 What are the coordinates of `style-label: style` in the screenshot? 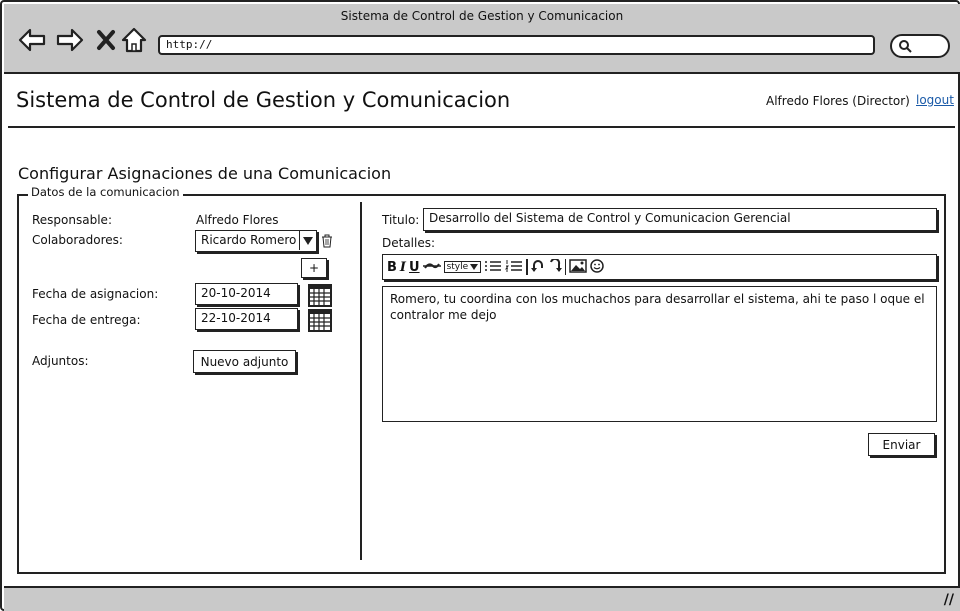 It's located at (457, 267).